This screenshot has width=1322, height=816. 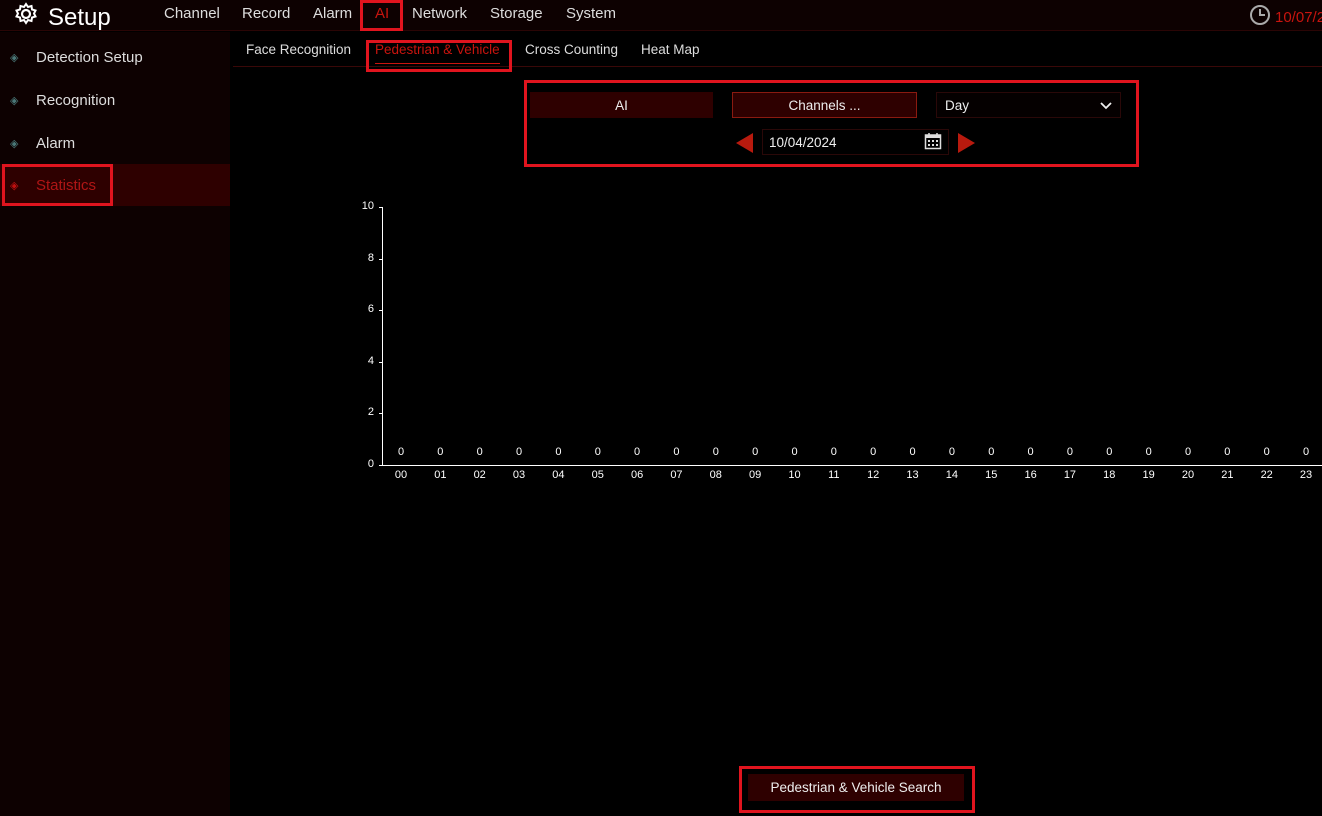 I want to click on period-select: Day, so click(x=1028, y=105).